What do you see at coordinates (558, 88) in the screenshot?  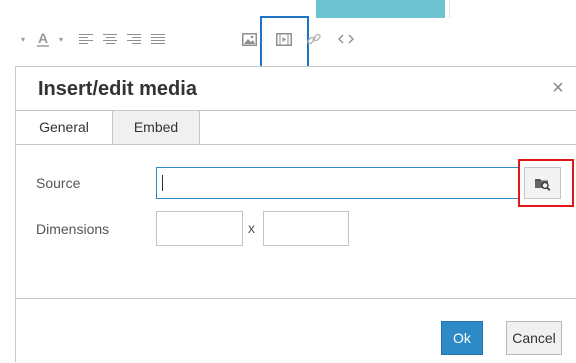 I see `close-icon: ×` at bounding box center [558, 88].